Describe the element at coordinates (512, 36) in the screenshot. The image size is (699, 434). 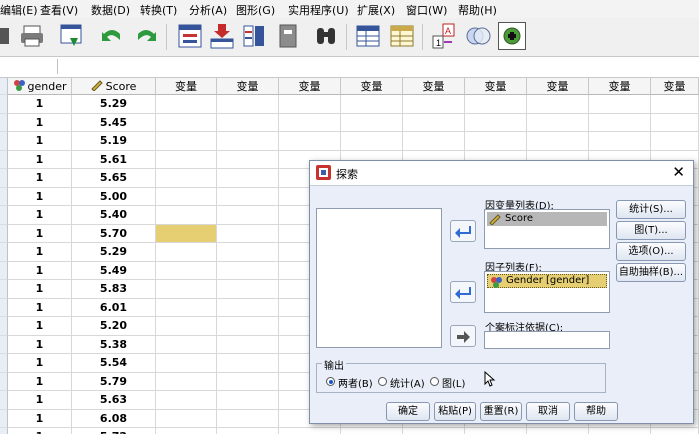
I see `show-all-variables-icon` at that location.